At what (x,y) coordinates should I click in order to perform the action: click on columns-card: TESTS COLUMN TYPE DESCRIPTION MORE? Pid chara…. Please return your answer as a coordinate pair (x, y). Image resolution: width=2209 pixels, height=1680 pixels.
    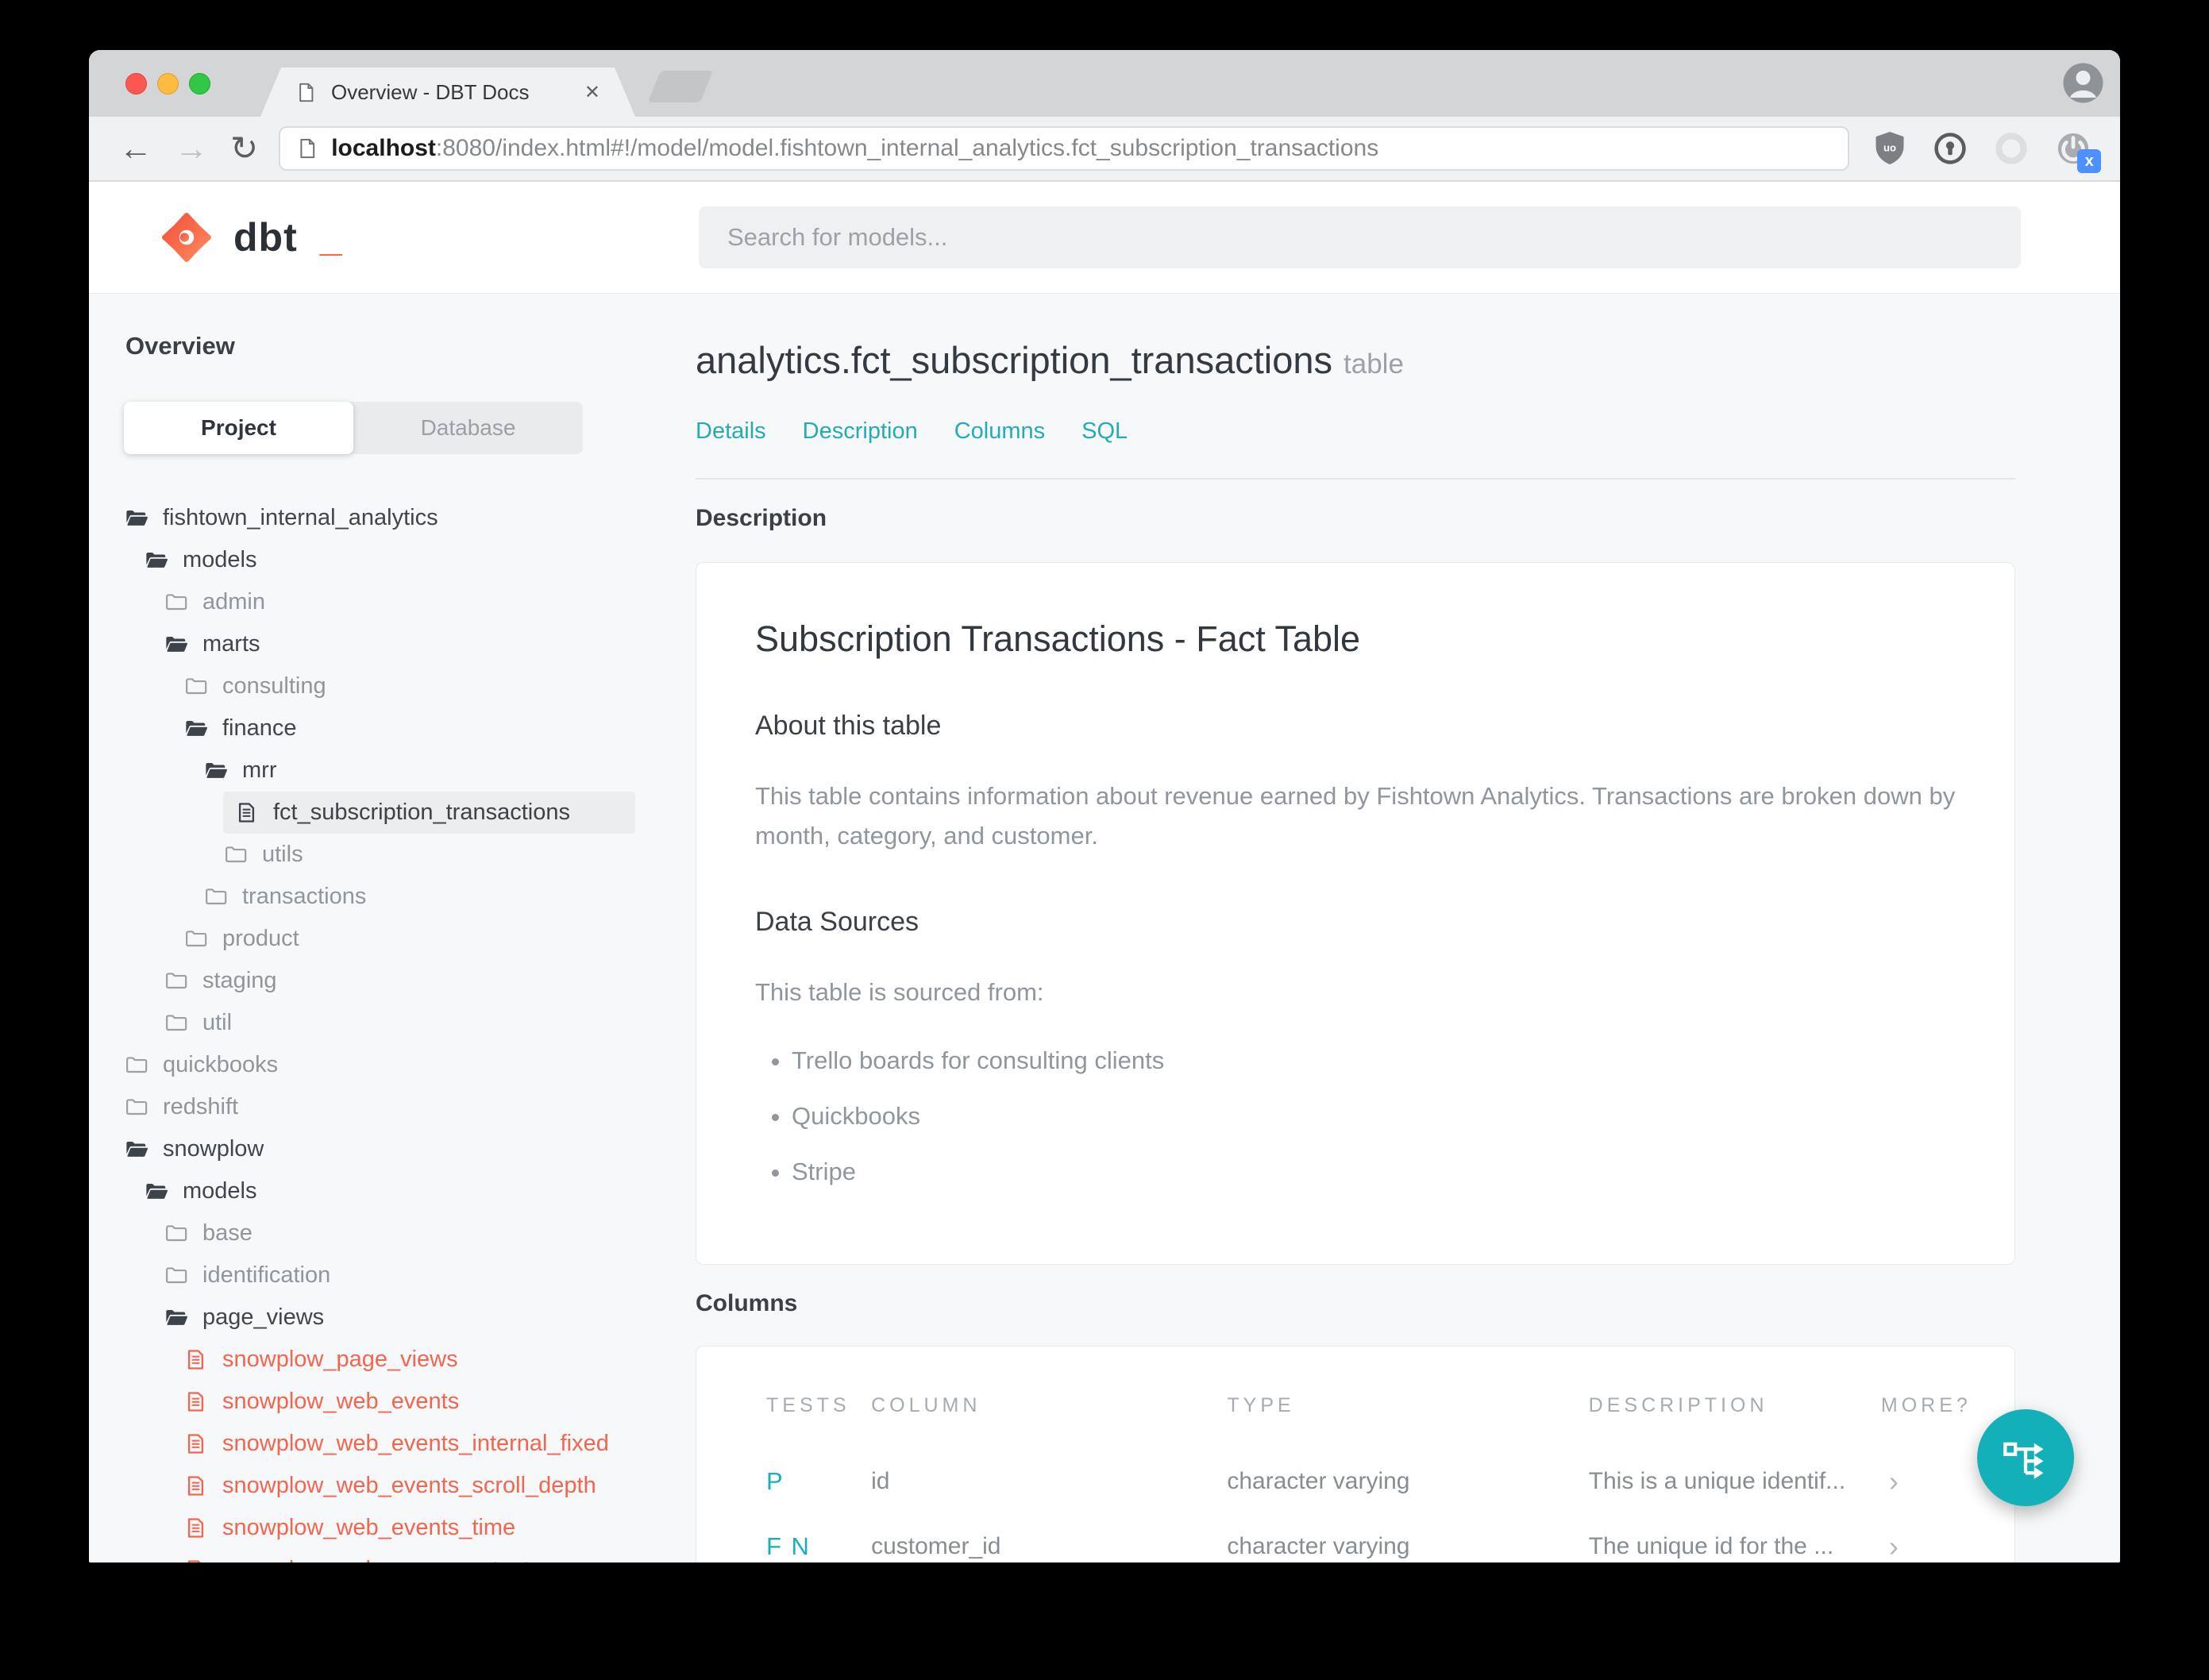
    Looking at the image, I should click on (1356, 1453).